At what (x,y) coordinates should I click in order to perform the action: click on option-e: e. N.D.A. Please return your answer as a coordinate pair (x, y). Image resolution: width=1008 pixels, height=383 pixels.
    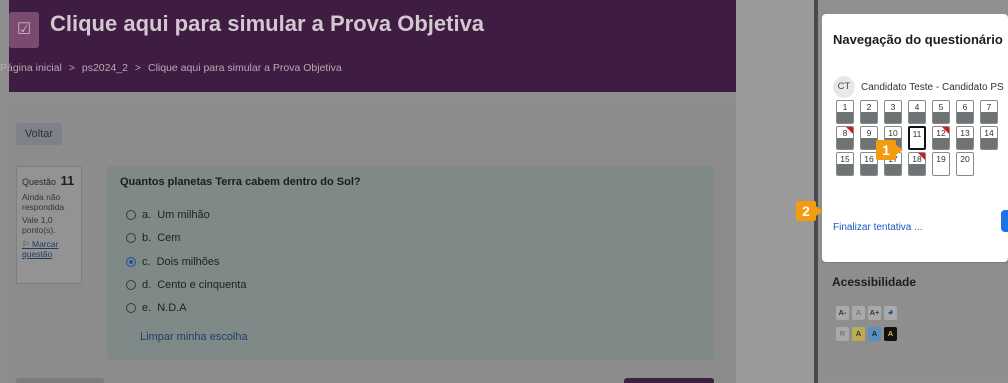
    Looking at the image, I should click on (156, 308).